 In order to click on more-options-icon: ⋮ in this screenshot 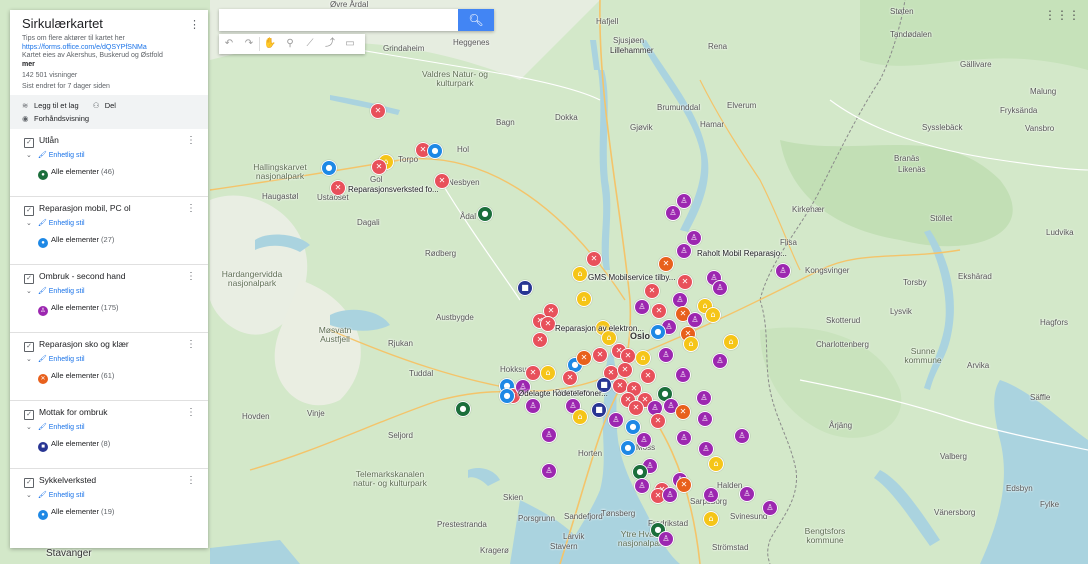, I will do `click(194, 24)`.